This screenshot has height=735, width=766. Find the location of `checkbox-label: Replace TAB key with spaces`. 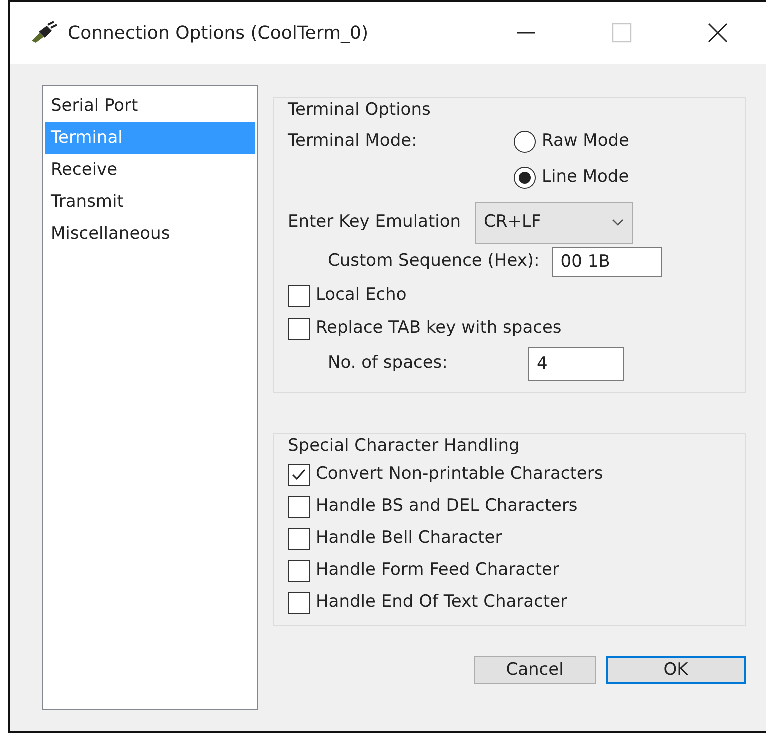

checkbox-label: Replace TAB key with spaces is located at coordinates (439, 328).